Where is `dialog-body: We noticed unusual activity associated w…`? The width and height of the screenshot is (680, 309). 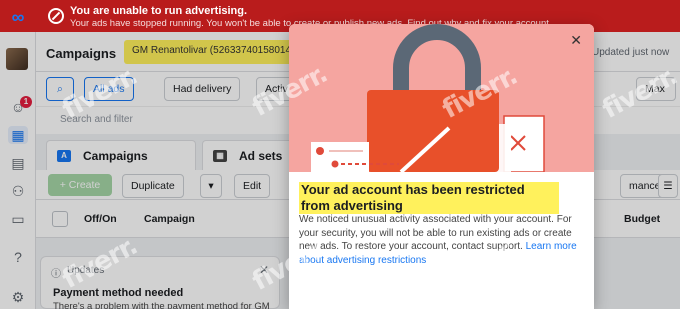
dialog-body: We noticed unusual activity associated w… is located at coordinates (441, 240).